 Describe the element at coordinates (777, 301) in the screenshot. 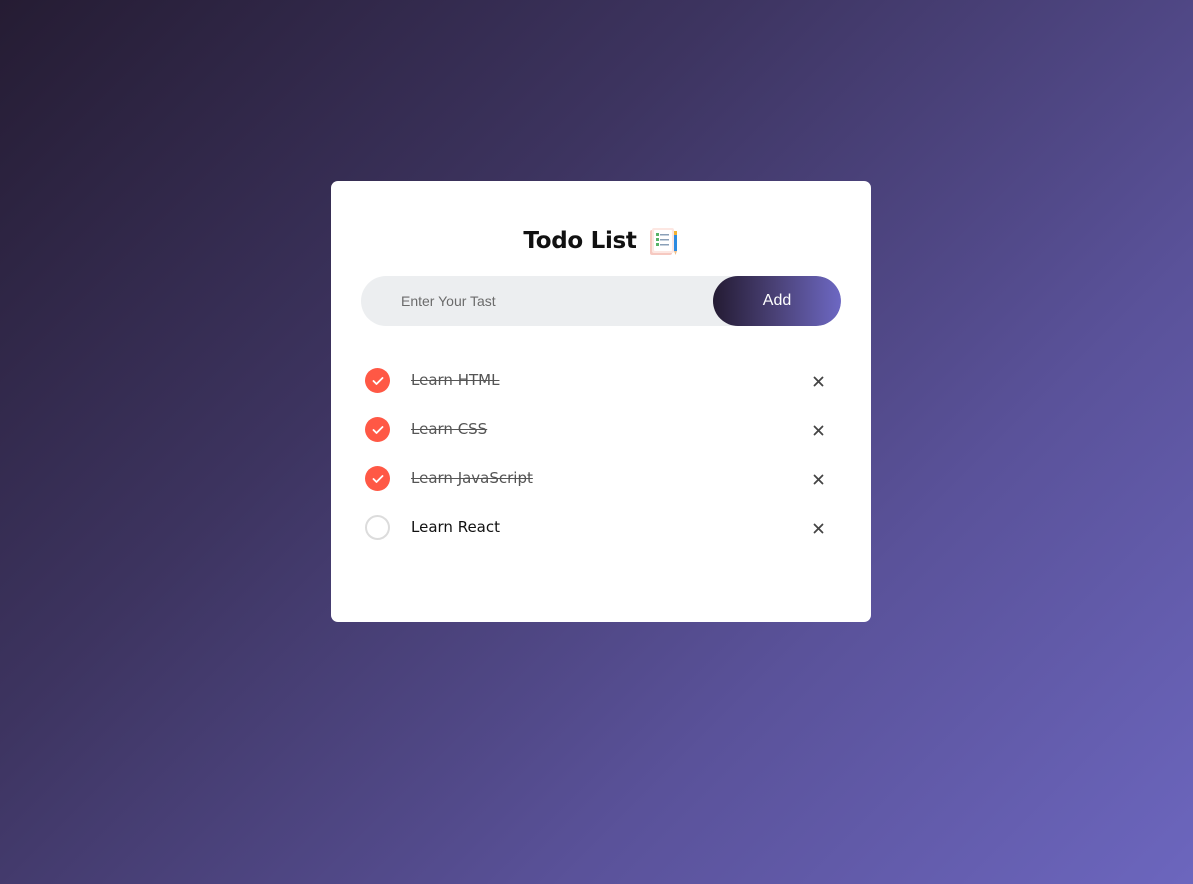

I see `add-button: Add` at that location.